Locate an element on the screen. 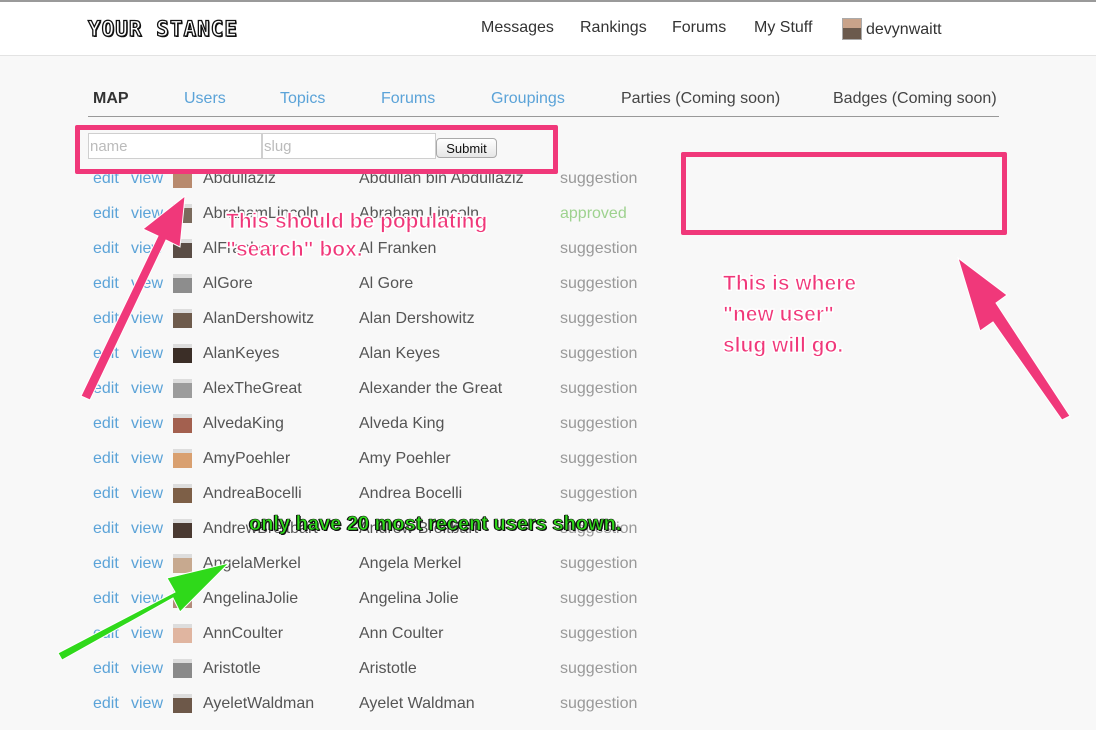  user-fullname: Angela Merkel is located at coordinates (410, 563).